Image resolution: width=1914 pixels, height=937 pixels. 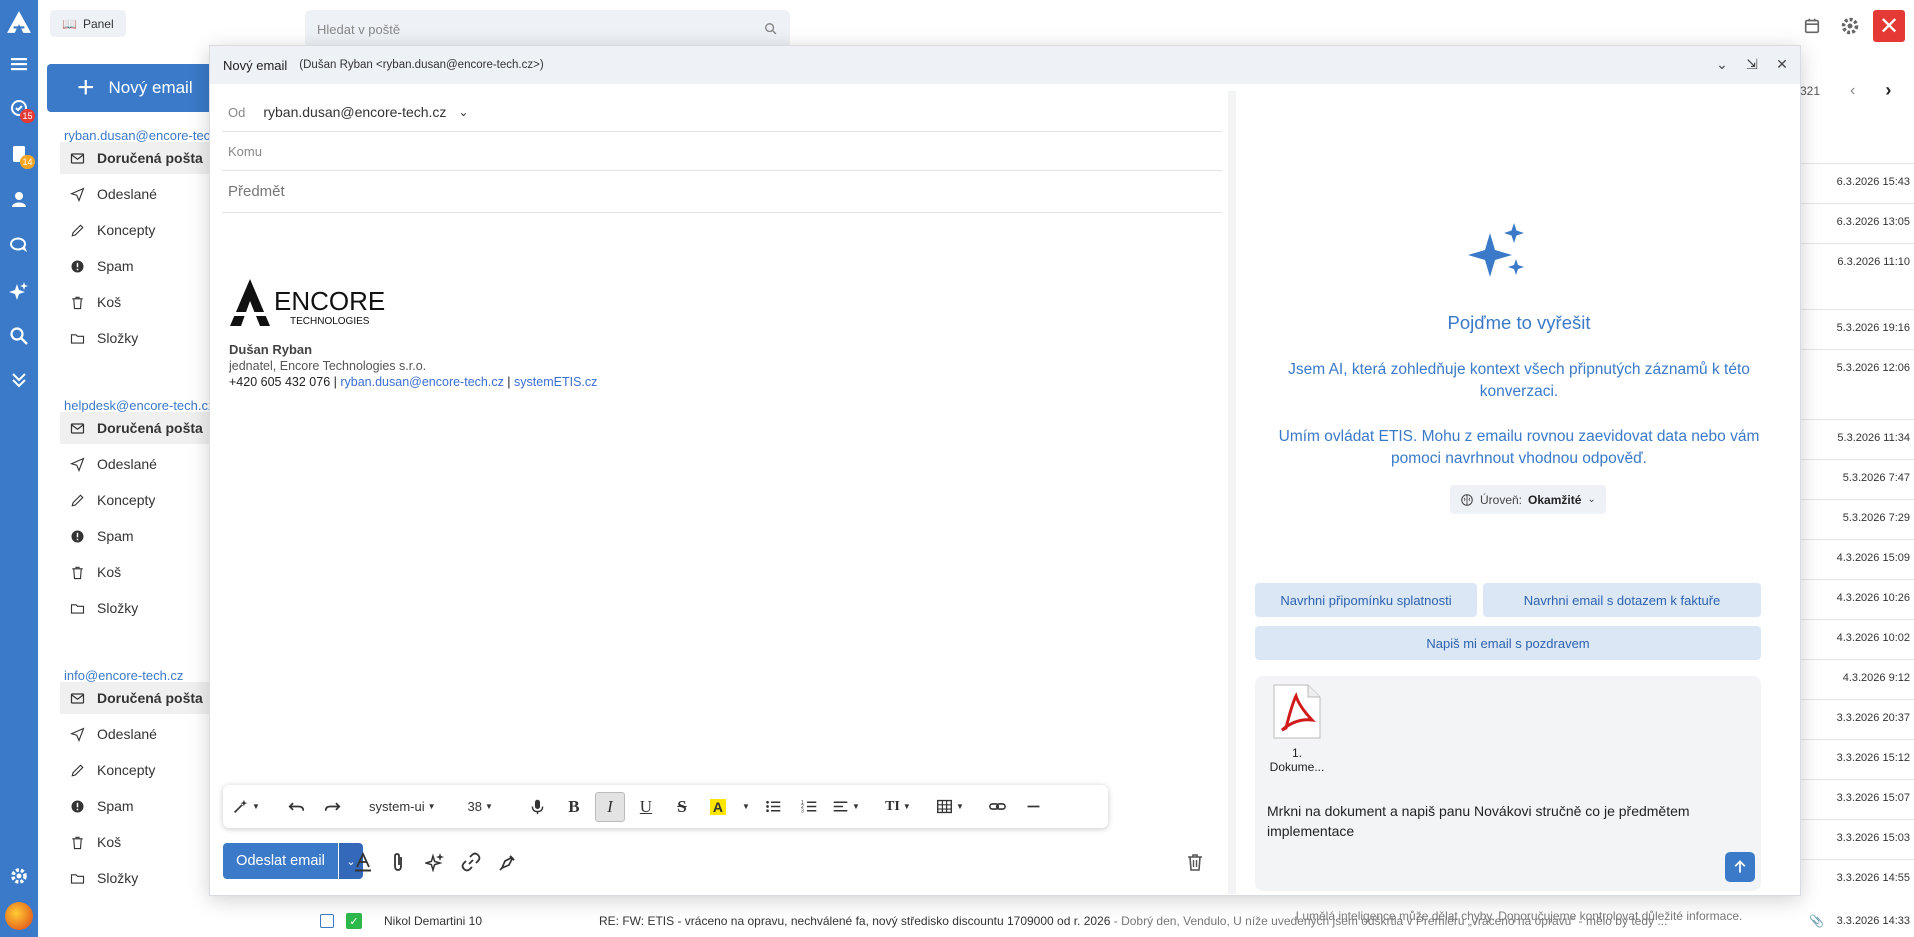 I want to click on row-sender: Nikol Demartini 10, so click(x=433, y=921).